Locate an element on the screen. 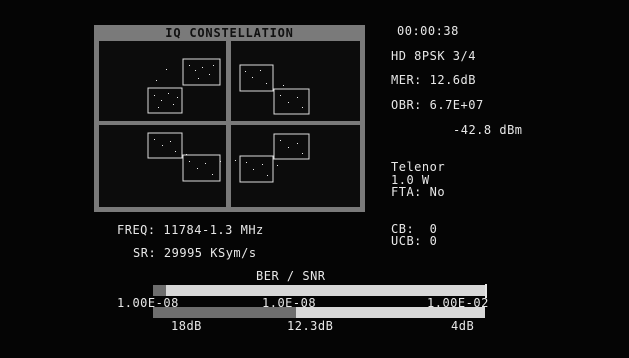 This screenshot has width=629, height=358. mer-readout: MER: 12.6dB is located at coordinates (433, 80).